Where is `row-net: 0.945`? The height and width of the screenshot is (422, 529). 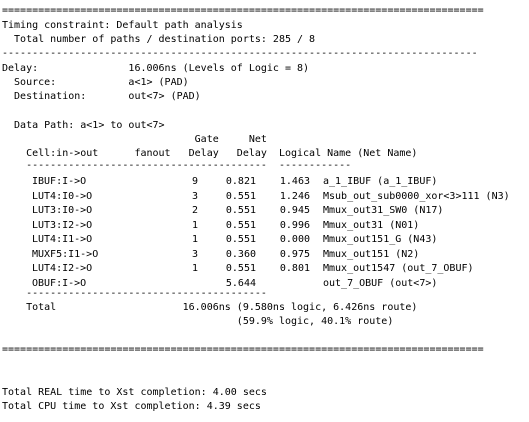 row-net: 0.945 is located at coordinates (294, 210).